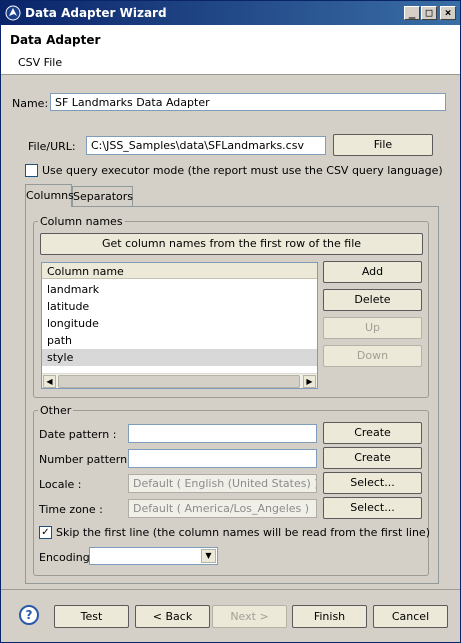  Describe the element at coordinates (29, 615) in the screenshot. I see `help-button: ?` at that location.